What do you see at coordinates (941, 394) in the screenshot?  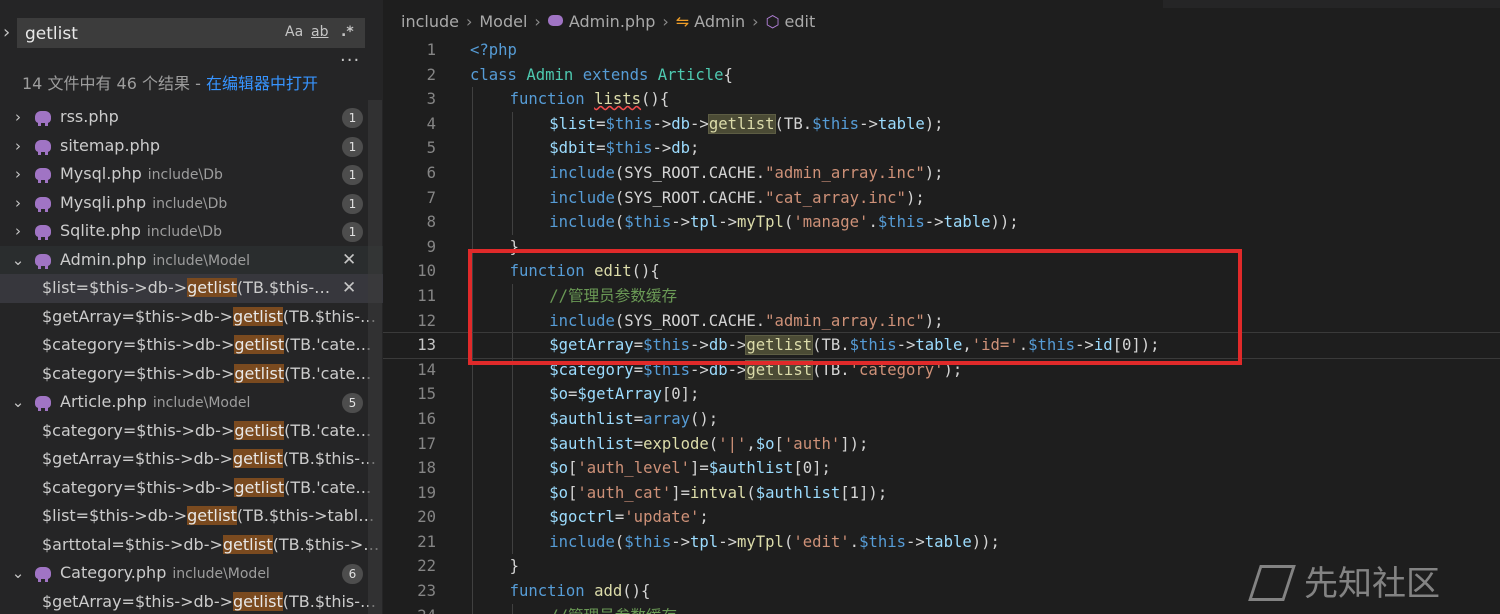 I see `code-line: 15 $o=$getArray[0];` at bounding box center [941, 394].